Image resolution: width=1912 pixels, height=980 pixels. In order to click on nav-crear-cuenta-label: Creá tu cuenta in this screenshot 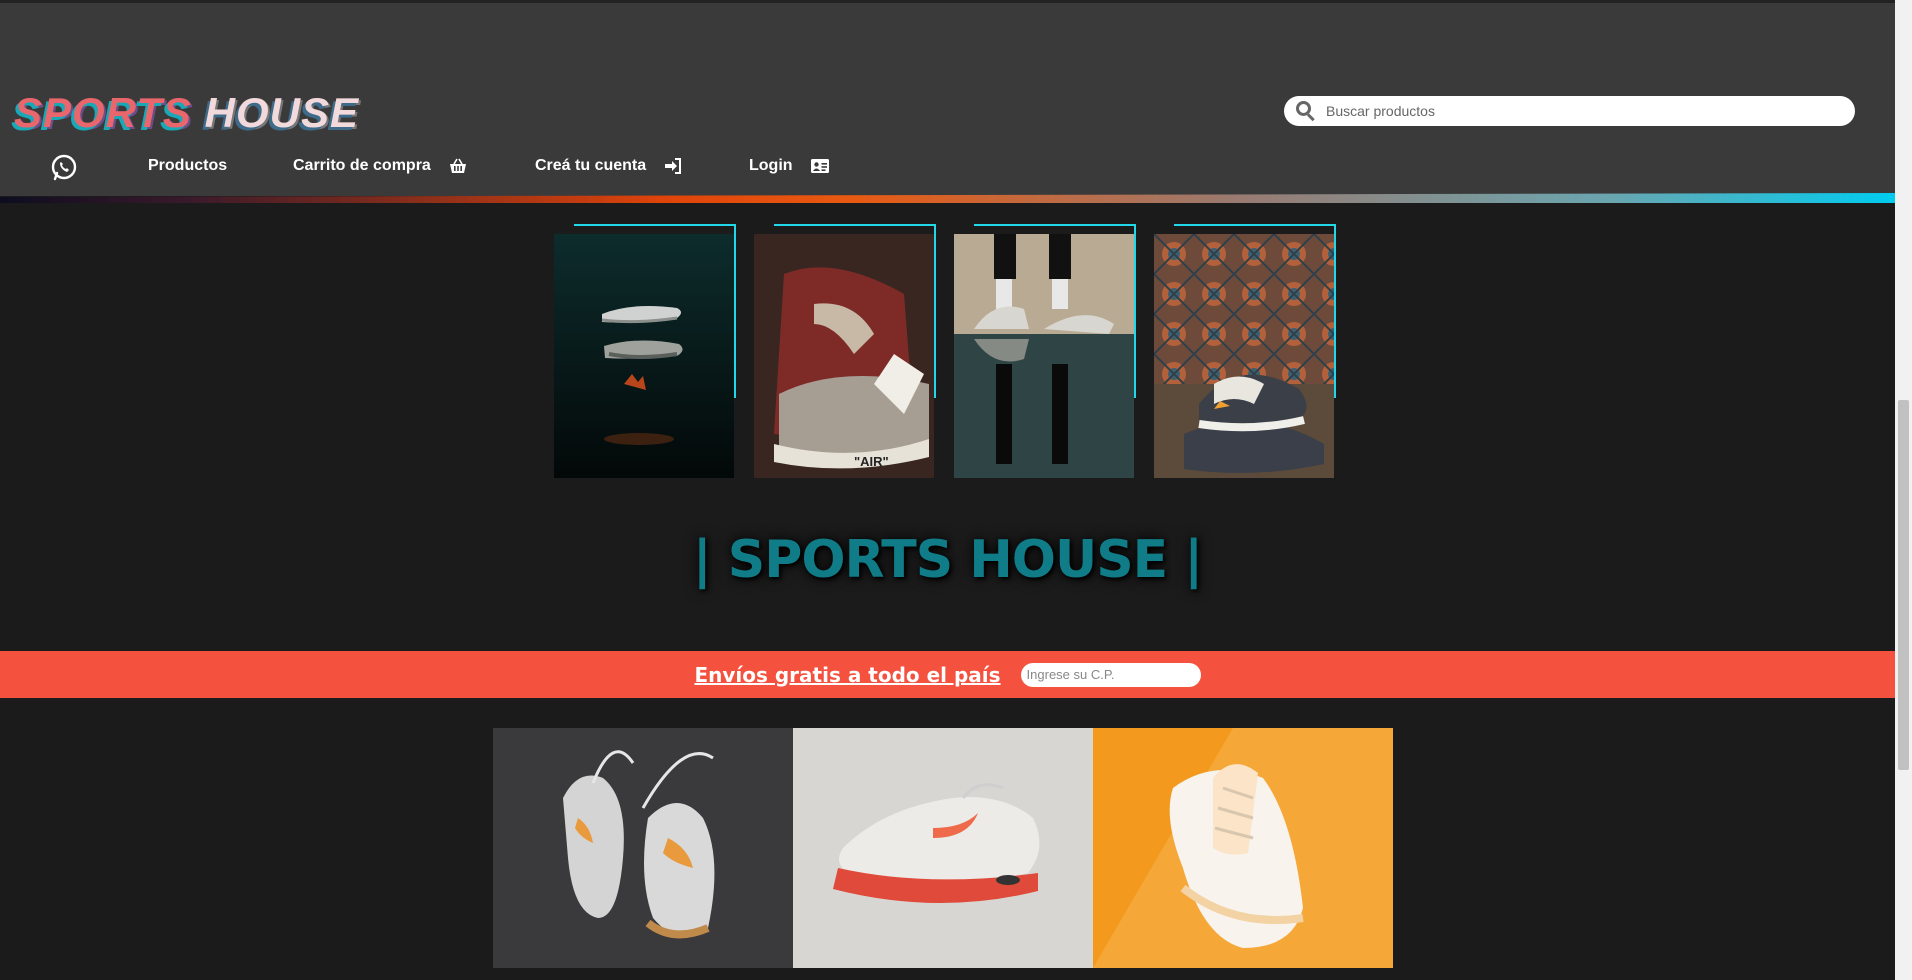, I will do `click(591, 165)`.